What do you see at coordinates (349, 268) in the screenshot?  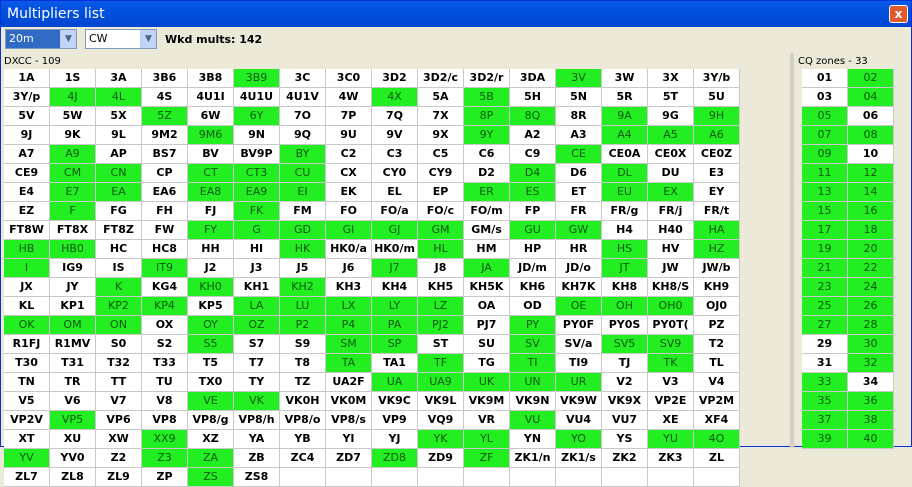 I see `dxcc-cell: J6` at bounding box center [349, 268].